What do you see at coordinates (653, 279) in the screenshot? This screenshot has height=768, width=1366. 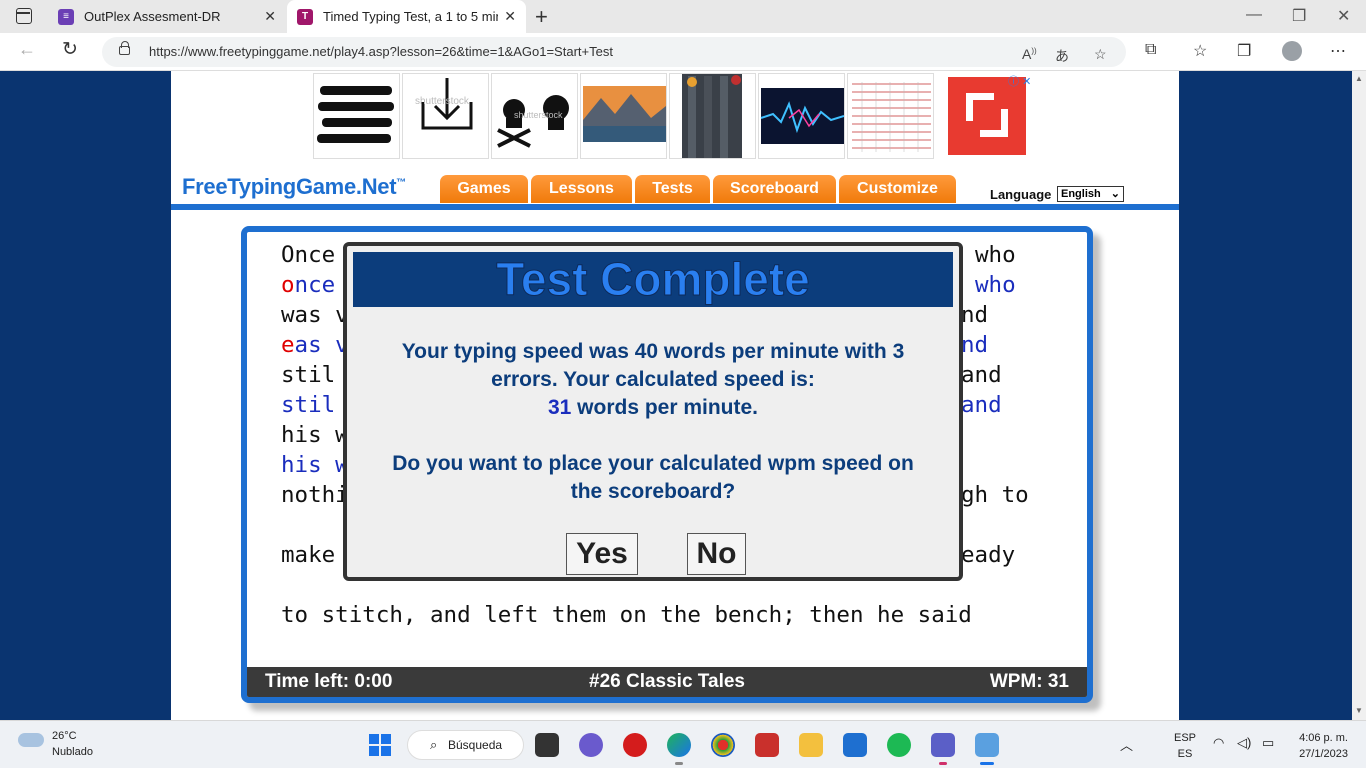 I see `dialog-title: Test Complete` at bounding box center [653, 279].